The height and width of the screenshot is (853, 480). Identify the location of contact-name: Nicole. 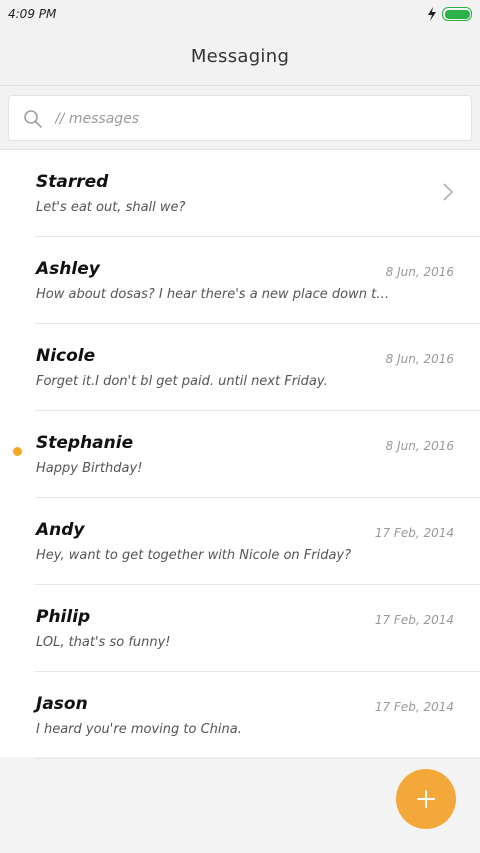
(66, 356).